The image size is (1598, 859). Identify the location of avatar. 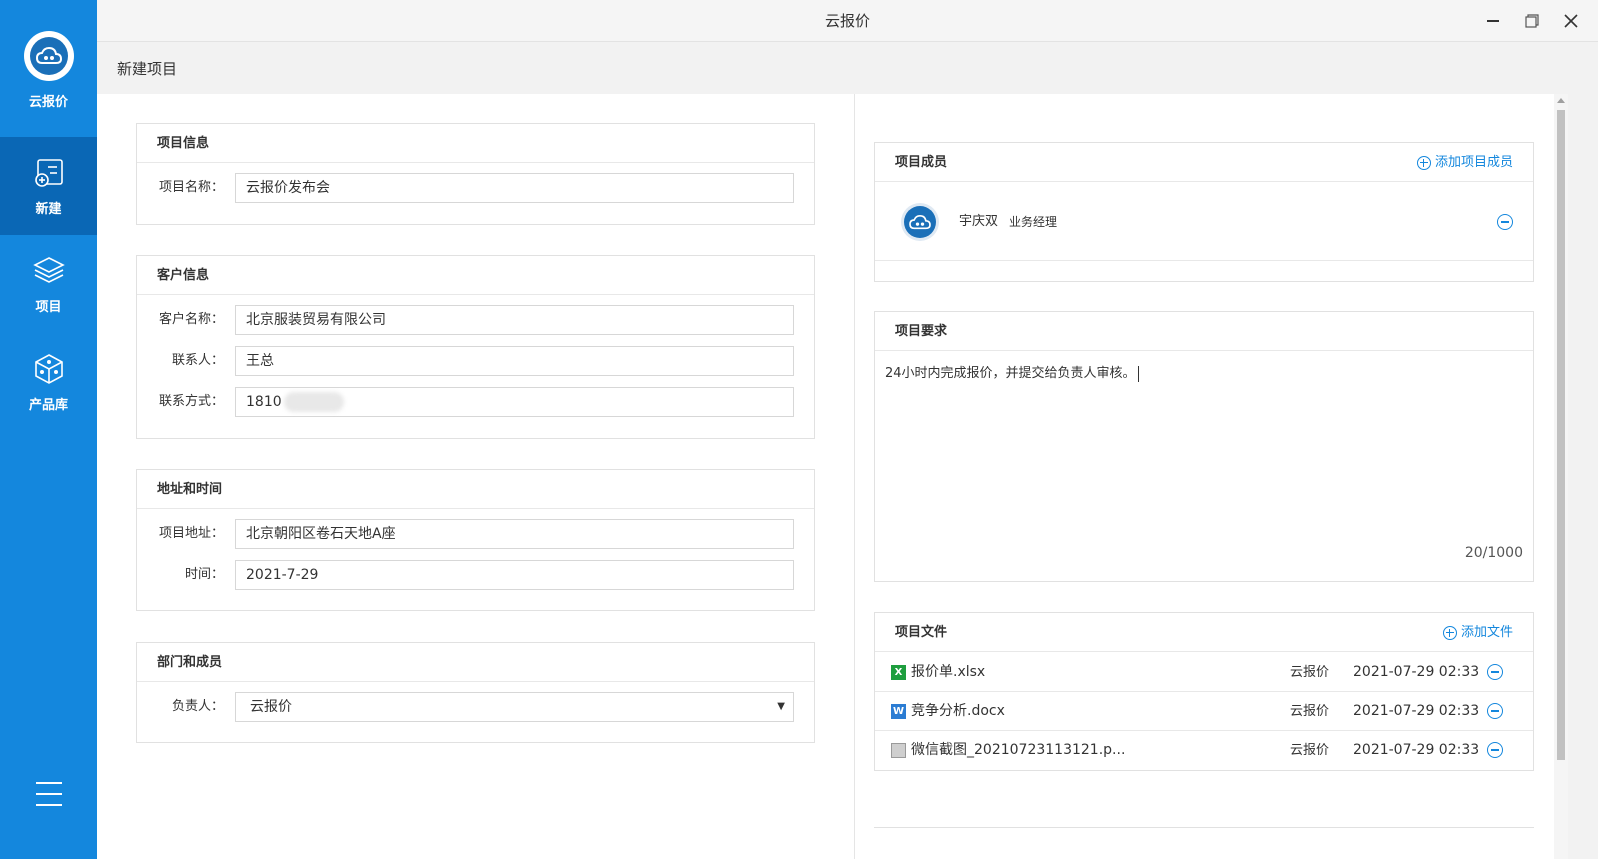
(920, 222).